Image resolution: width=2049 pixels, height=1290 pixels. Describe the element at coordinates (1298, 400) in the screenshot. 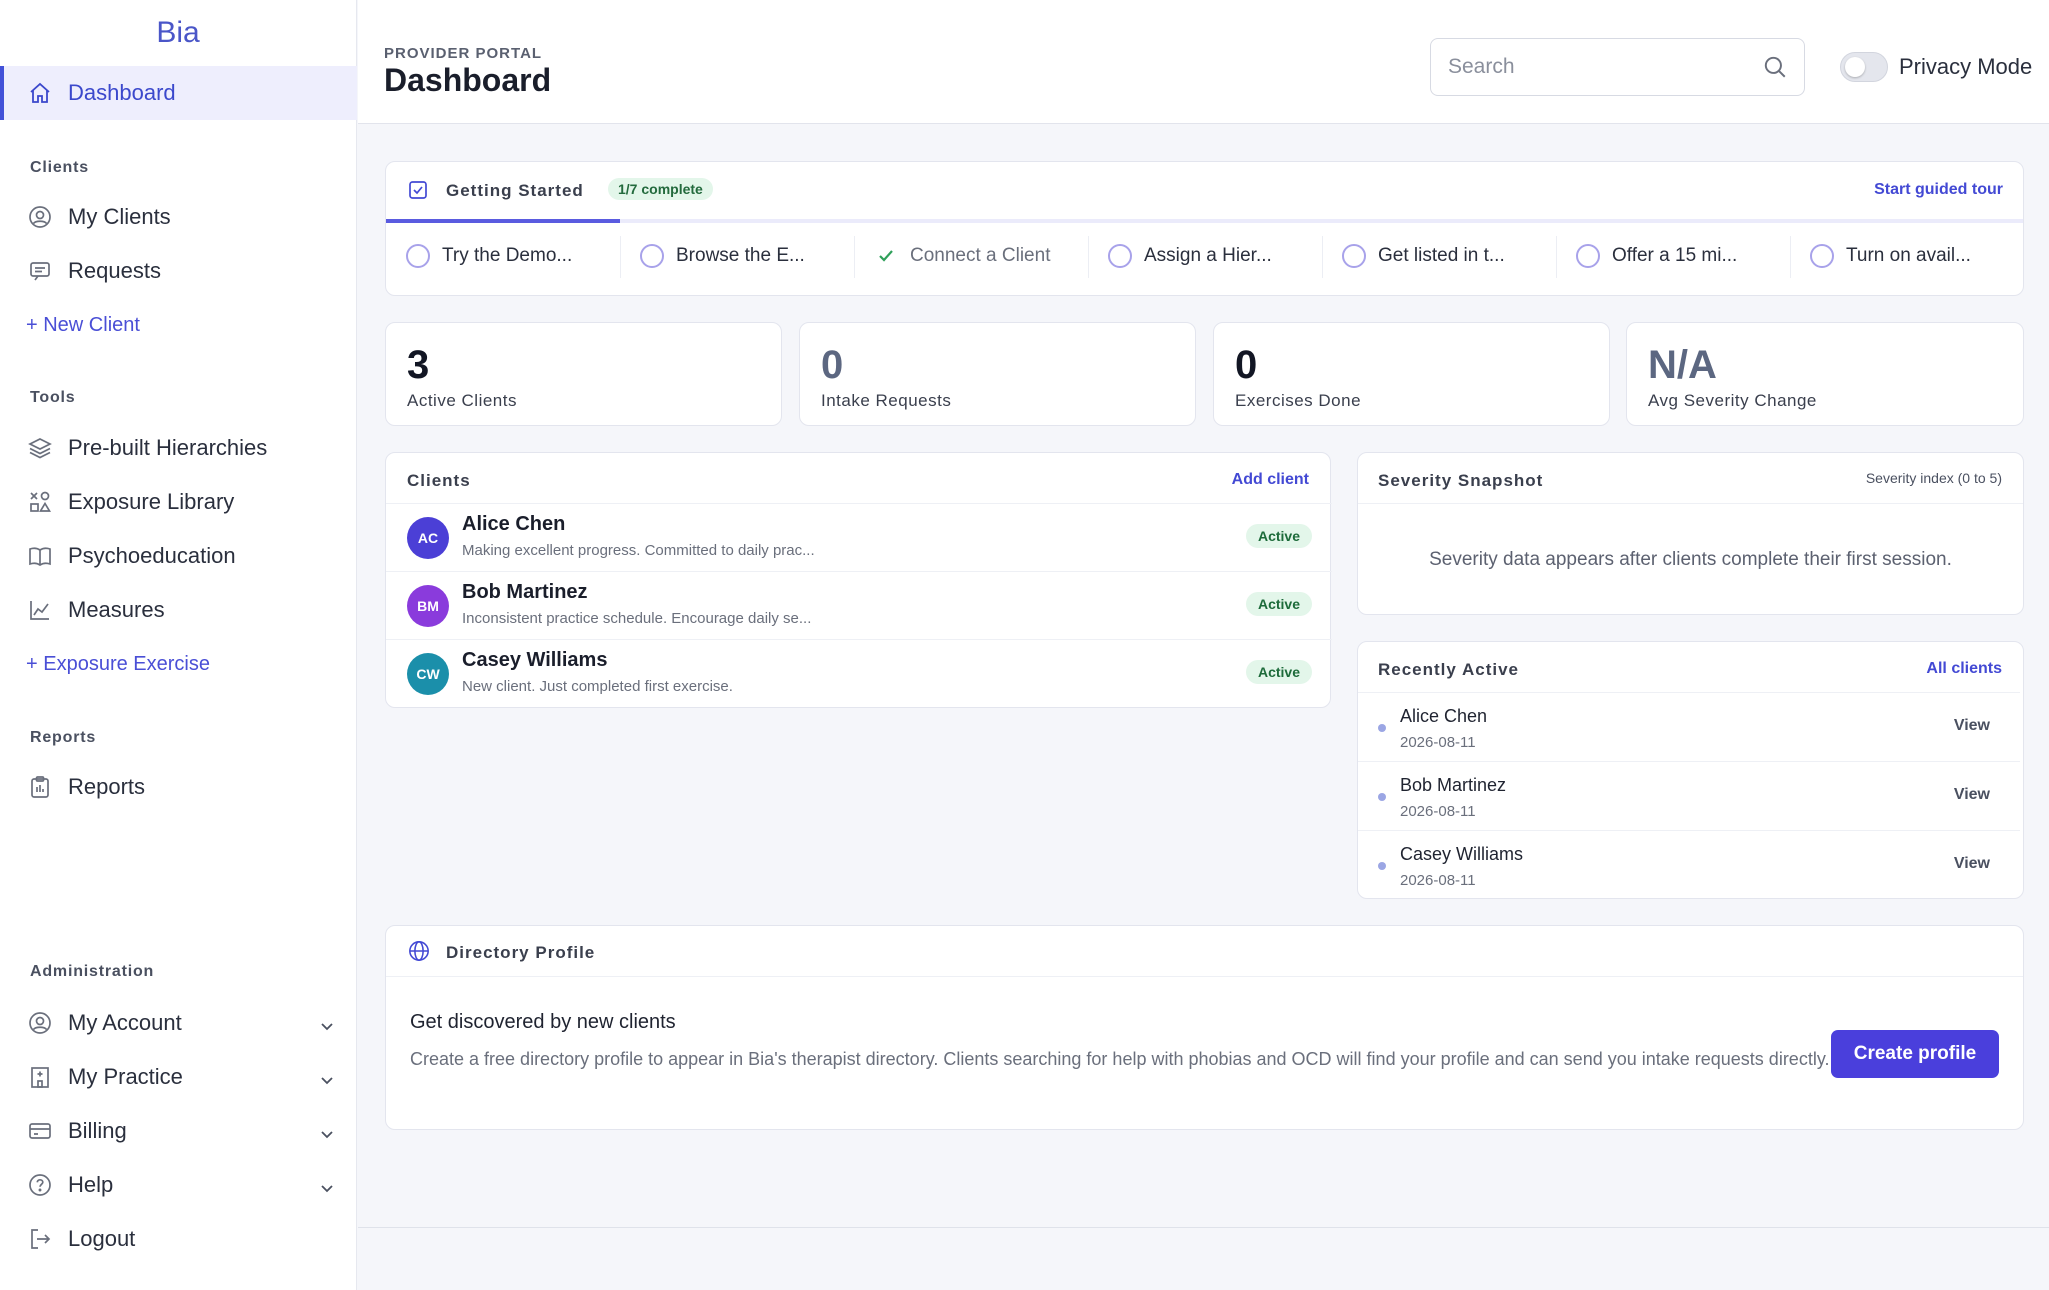

I see `stat-label: Exercises Done` at that location.